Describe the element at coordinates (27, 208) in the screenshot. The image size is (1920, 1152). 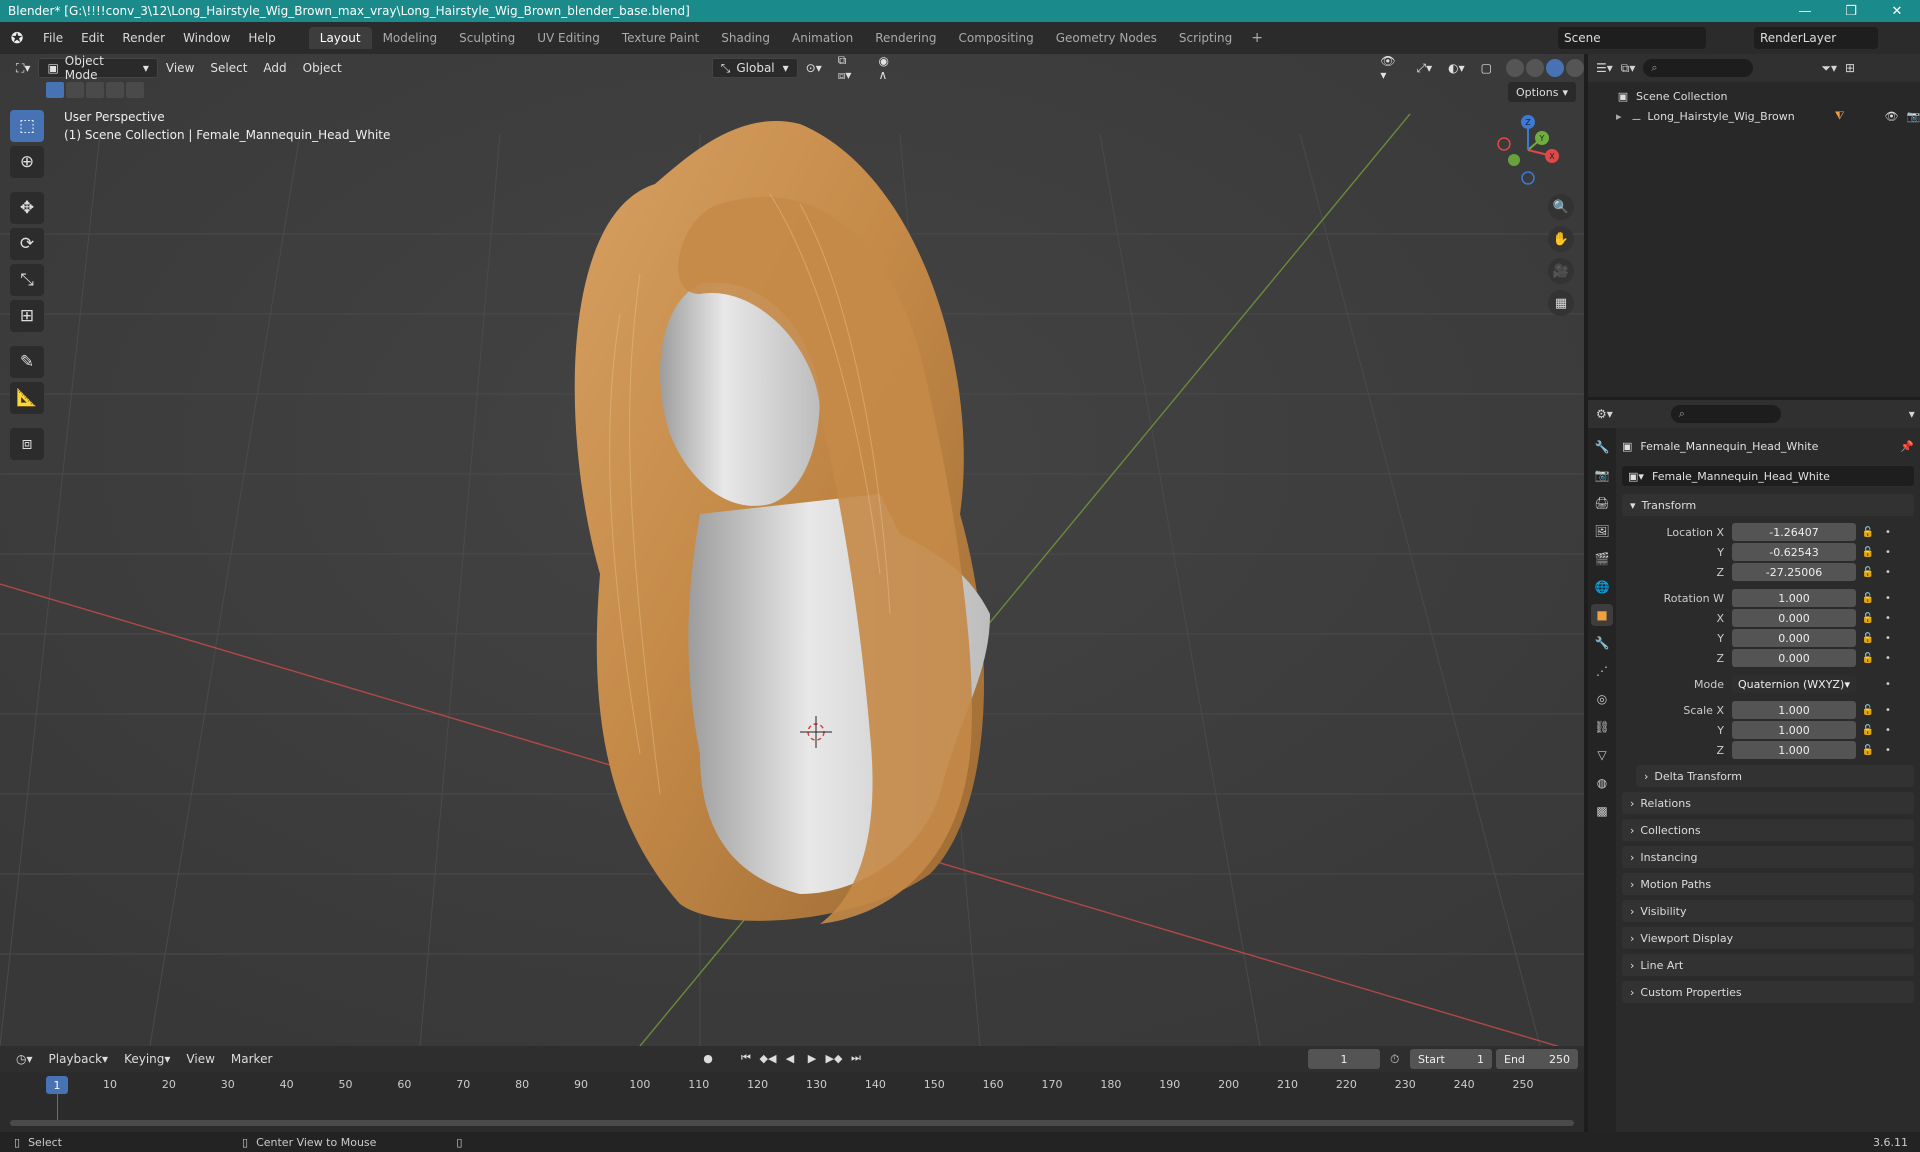
I see `move-tool-icon: ✥` at that location.